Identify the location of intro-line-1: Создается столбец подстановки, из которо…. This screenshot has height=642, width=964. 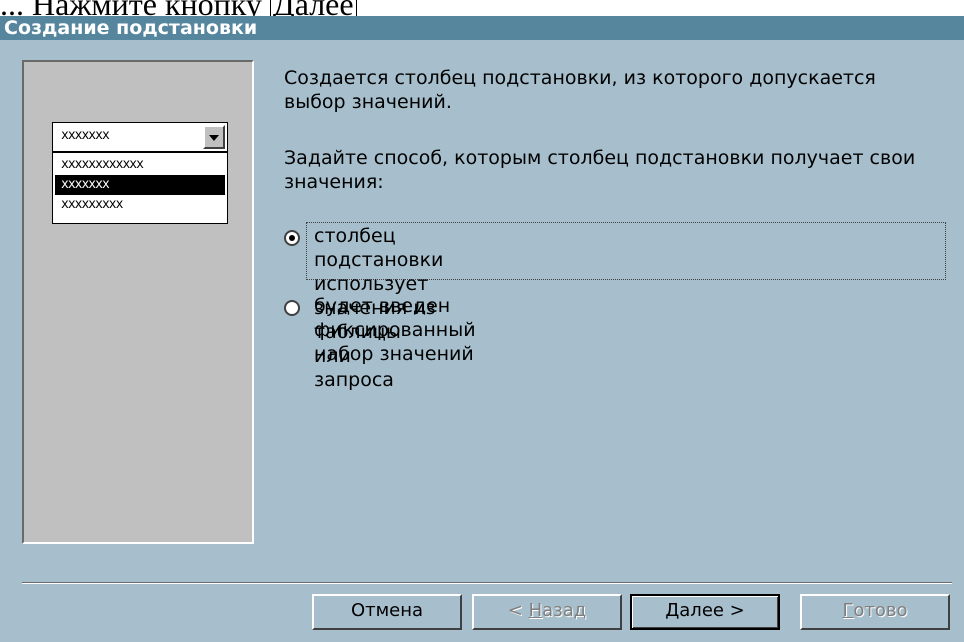
(580, 78).